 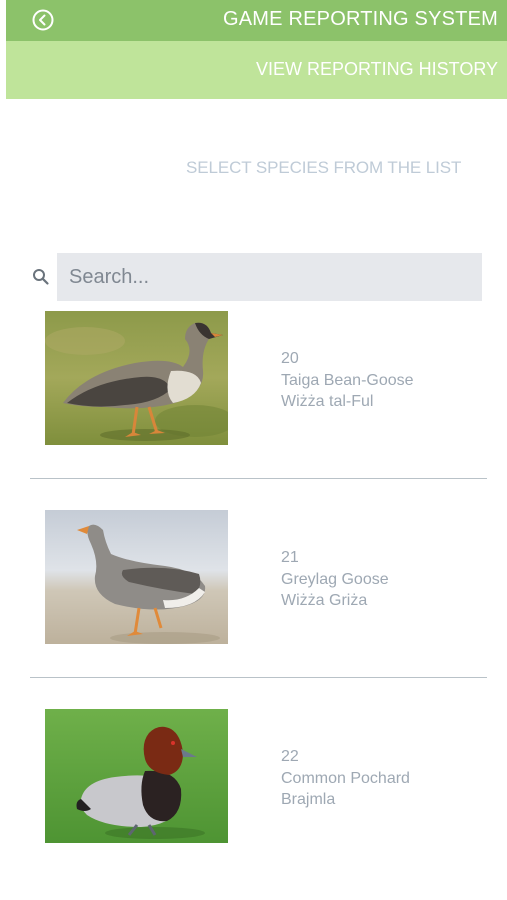 I want to click on species-number: 20, so click(x=290, y=358).